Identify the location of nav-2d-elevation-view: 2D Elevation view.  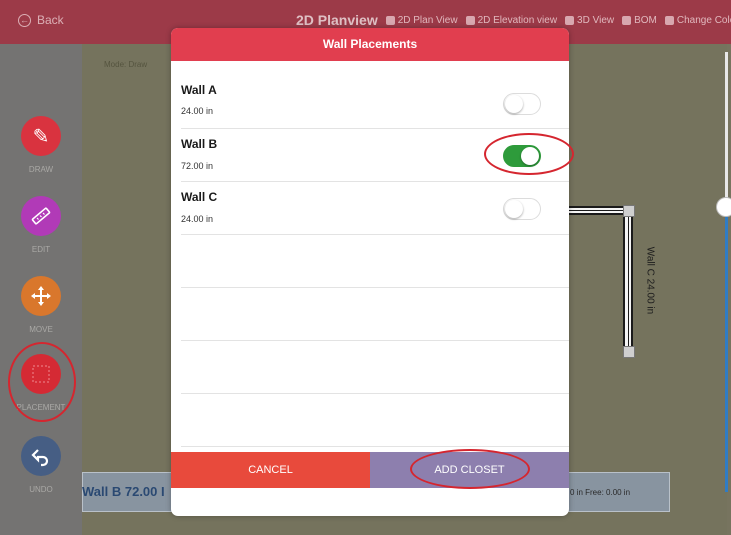
(511, 20).